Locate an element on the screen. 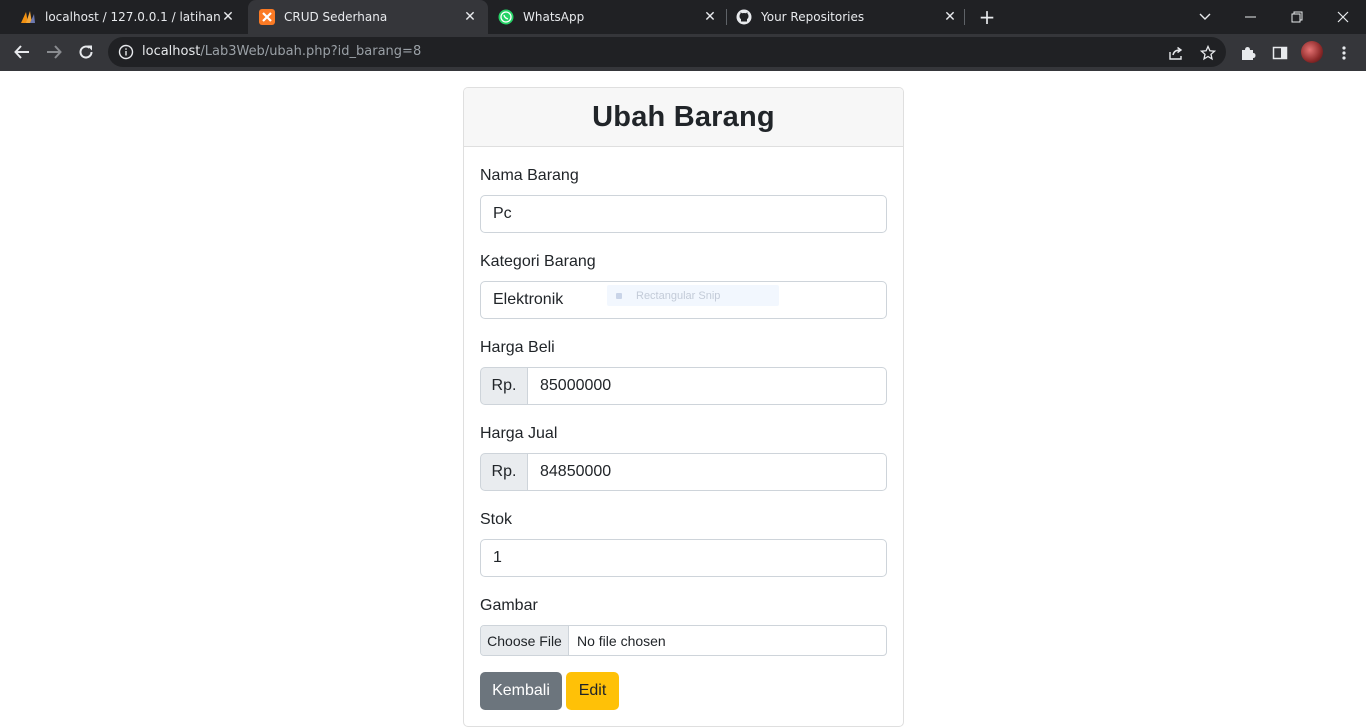  phpmyadmin-icon is located at coordinates (28, 17).